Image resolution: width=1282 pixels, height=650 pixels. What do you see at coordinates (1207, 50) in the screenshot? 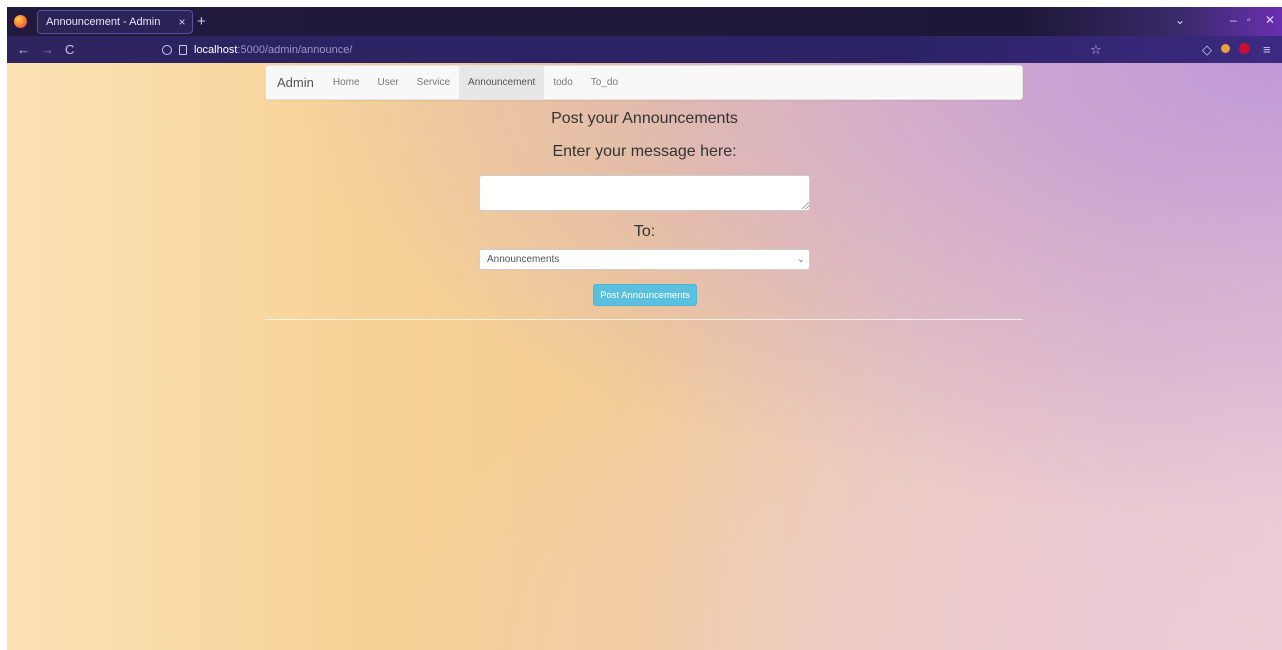
I see `pocket-icon: ◇` at bounding box center [1207, 50].